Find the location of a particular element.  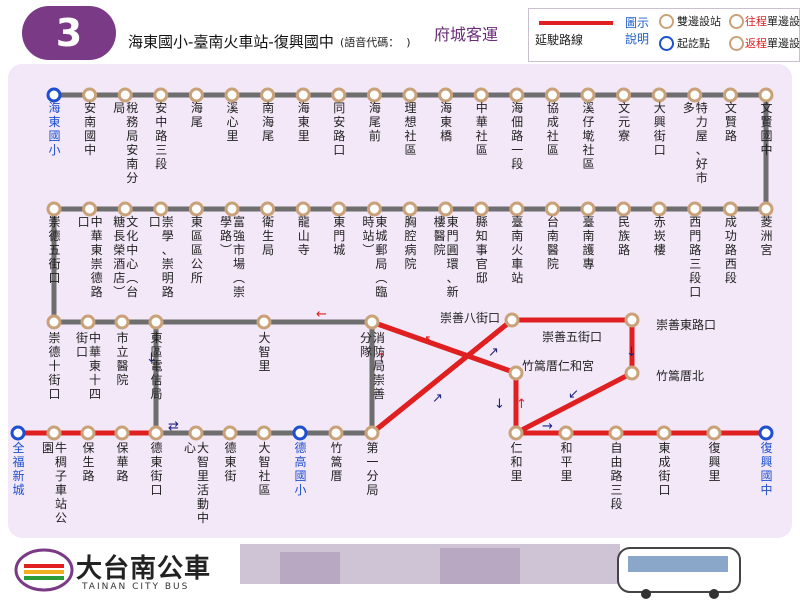

legend-title: 圖示說明 is located at coordinates (637, 31).